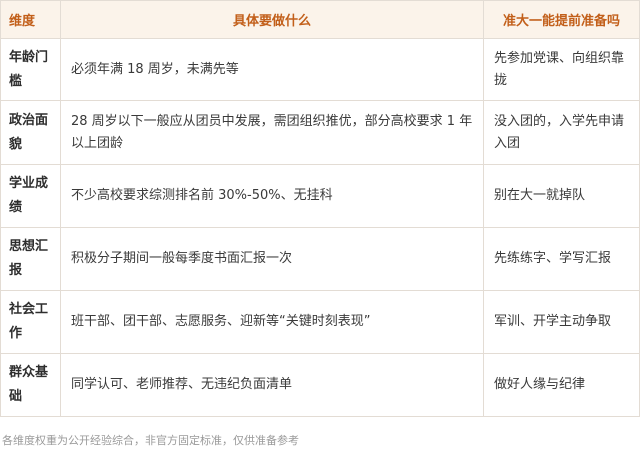 This screenshot has width=640, height=454. I want to click on prepare-cell: 做好人缘与纪律, so click(561, 385).